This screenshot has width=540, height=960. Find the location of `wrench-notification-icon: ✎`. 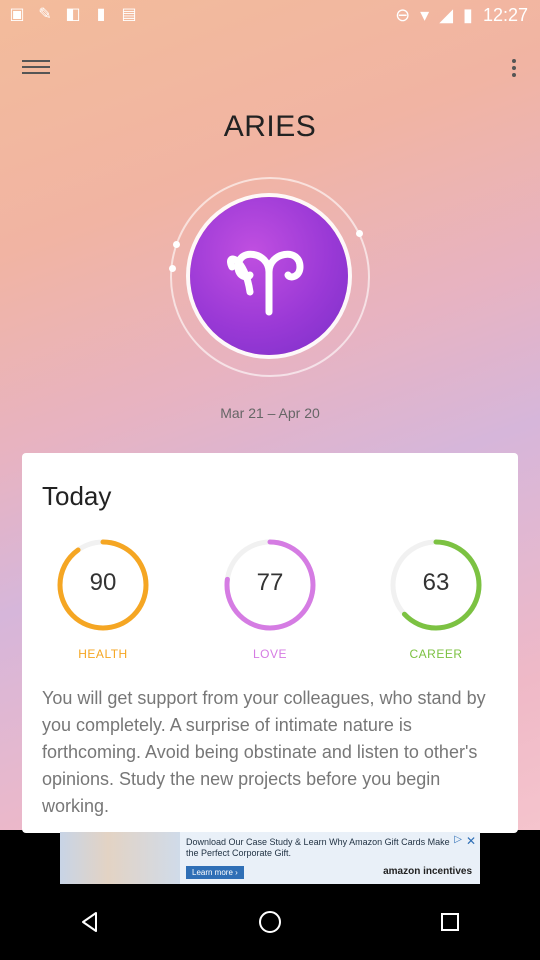

wrench-notification-icon: ✎ is located at coordinates (45, 14).